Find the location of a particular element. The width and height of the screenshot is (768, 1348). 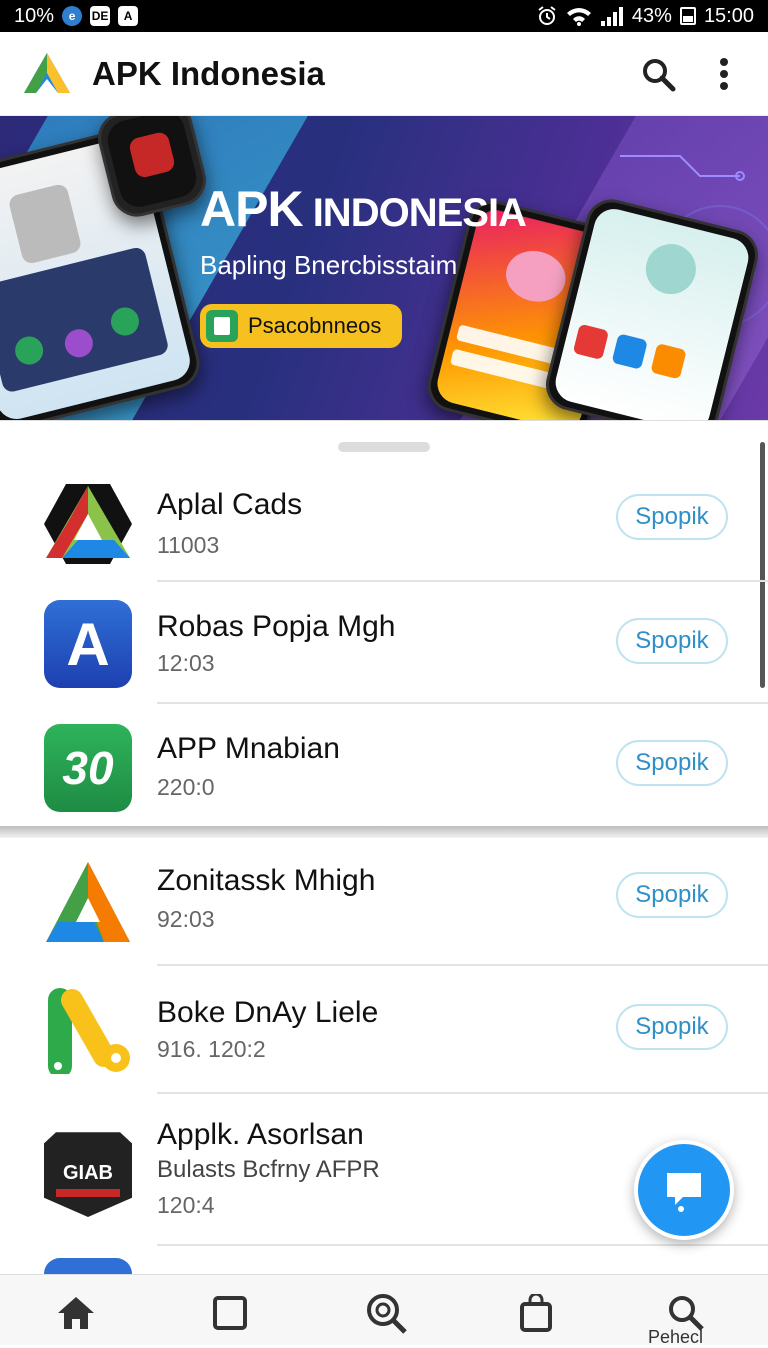

app-subtitle: Bulasts Bcfrny AFPR is located at coordinates (268, 1169).